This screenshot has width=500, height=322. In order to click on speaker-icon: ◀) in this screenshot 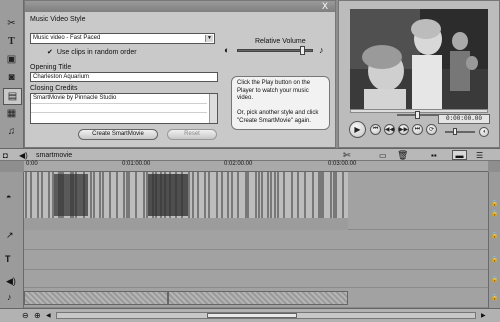, I will do `click(23, 155)`.